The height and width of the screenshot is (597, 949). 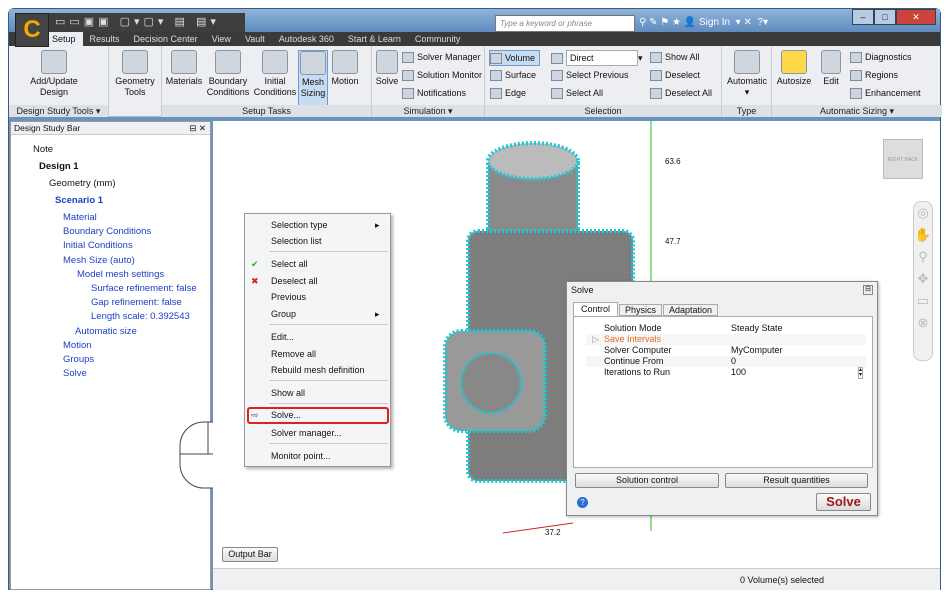 I want to click on menu-item-group: Group ▸, so click(x=325, y=314).